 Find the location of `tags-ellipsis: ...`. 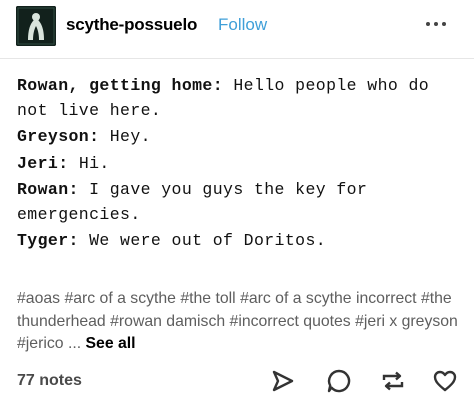

tags-ellipsis: ... is located at coordinates (74, 343).